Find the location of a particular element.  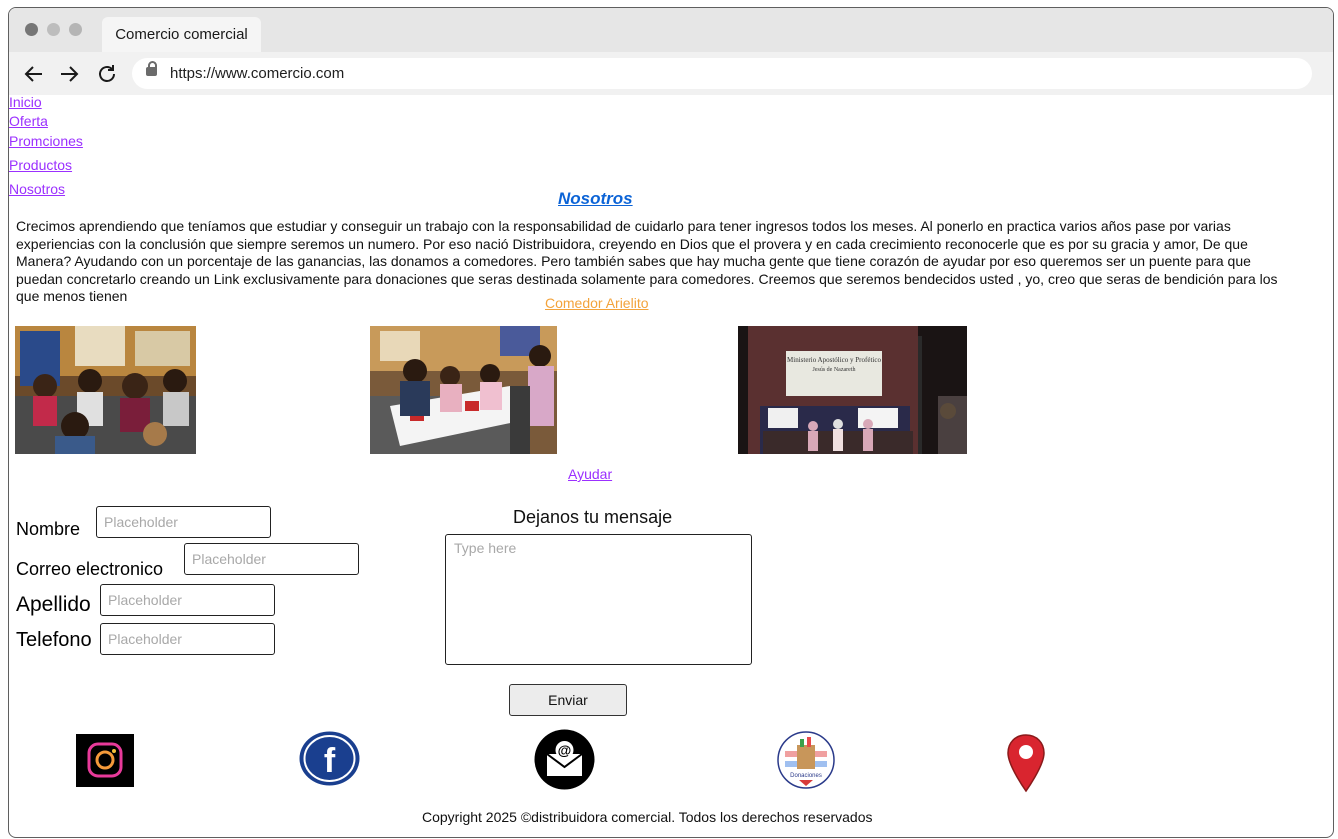

address-bar-row: https://www.comercio.com is located at coordinates (671, 73).